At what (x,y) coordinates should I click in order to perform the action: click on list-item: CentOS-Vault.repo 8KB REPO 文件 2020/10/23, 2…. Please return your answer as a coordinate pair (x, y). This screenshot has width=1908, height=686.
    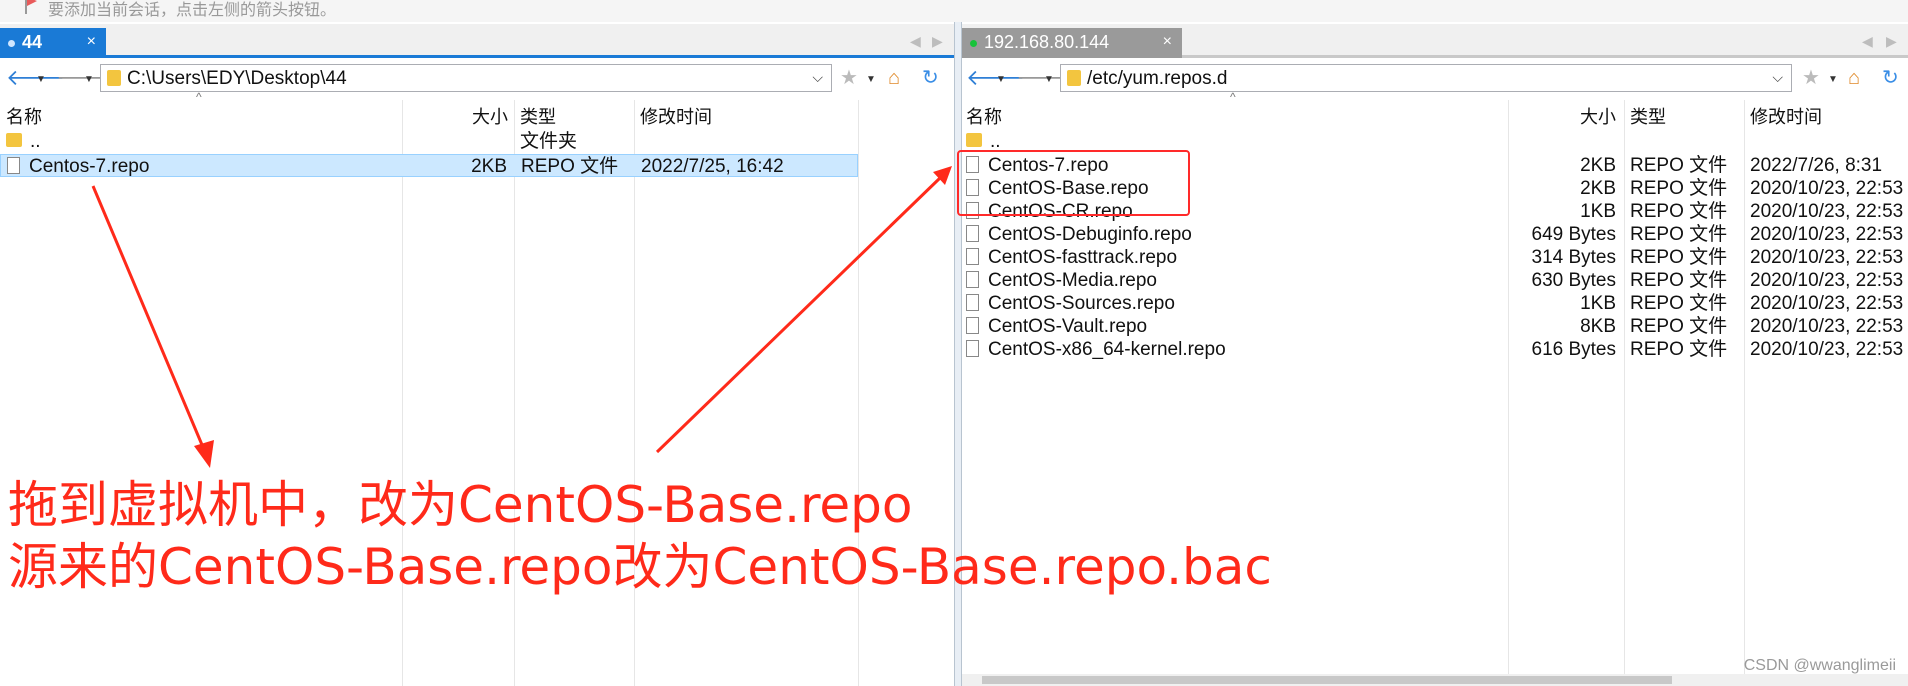
    Looking at the image, I should click on (1435, 326).